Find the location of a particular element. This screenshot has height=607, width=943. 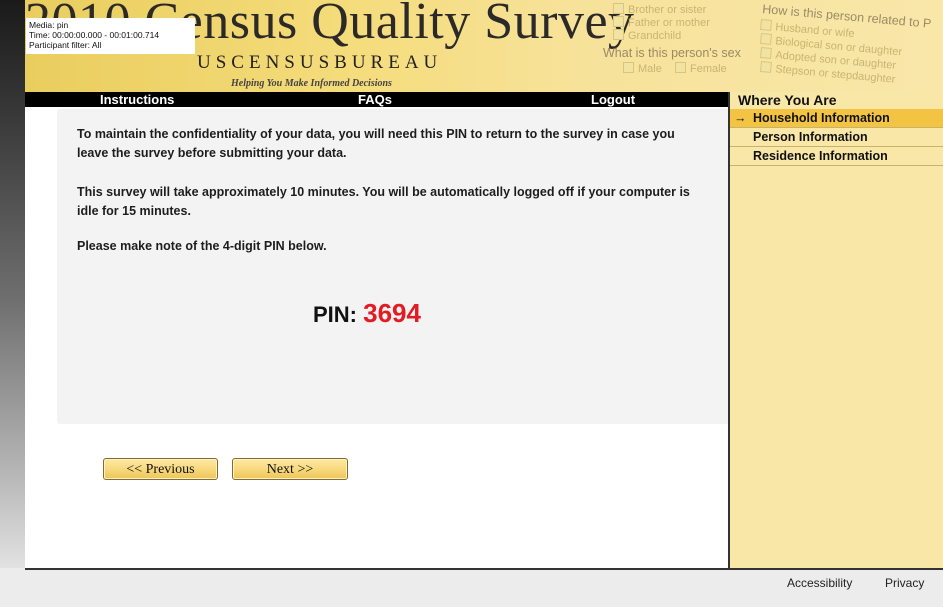

nav-instructions-link: Instructions is located at coordinates (137, 99).